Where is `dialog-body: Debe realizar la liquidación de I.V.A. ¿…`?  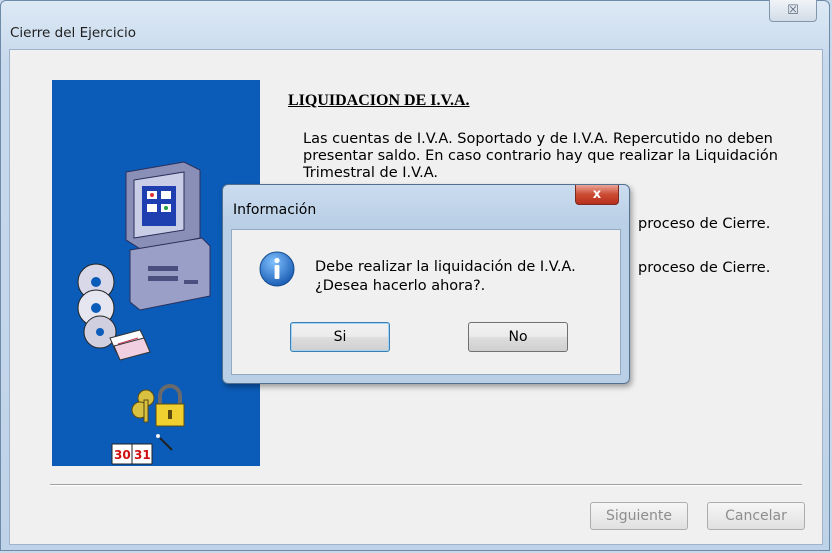 dialog-body: Debe realizar la liquidación de I.V.A. ¿… is located at coordinates (426, 302).